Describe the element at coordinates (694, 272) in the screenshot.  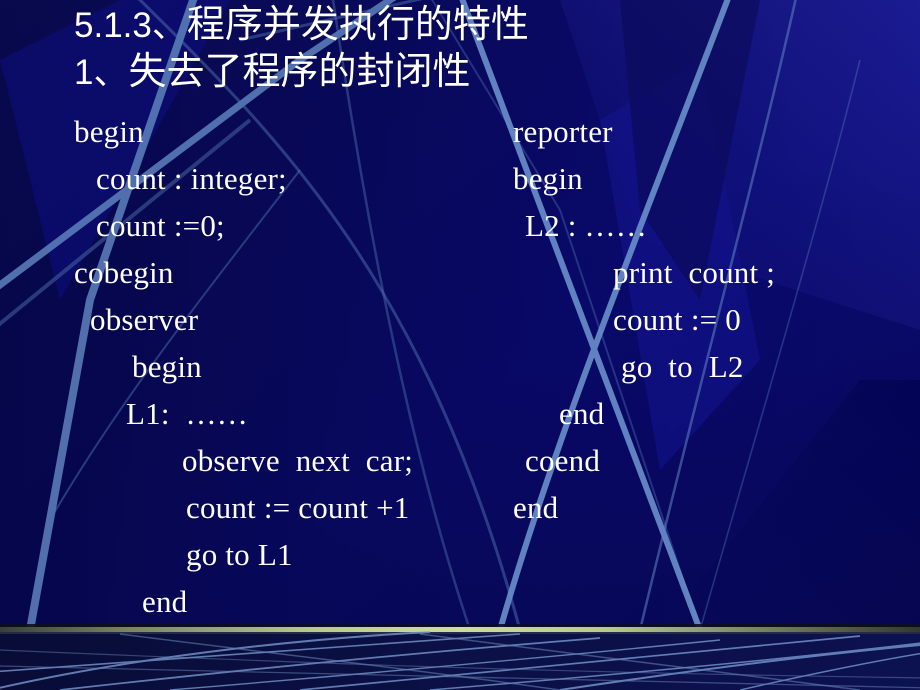
I see `code-right-line-4: print count ;` at that location.